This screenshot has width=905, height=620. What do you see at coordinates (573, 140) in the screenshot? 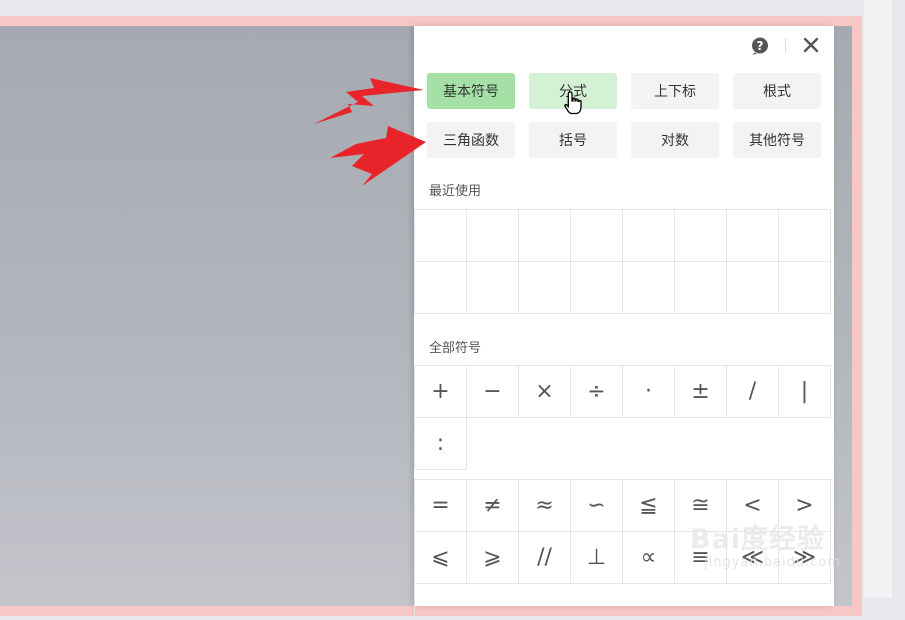
I see `tab-6: 括号` at bounding box center [573, 140].